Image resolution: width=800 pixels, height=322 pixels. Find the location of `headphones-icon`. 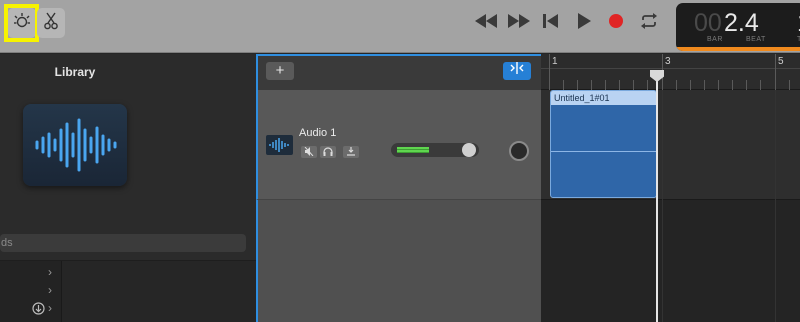

headphones-icon is located at coordinates (328, 152).